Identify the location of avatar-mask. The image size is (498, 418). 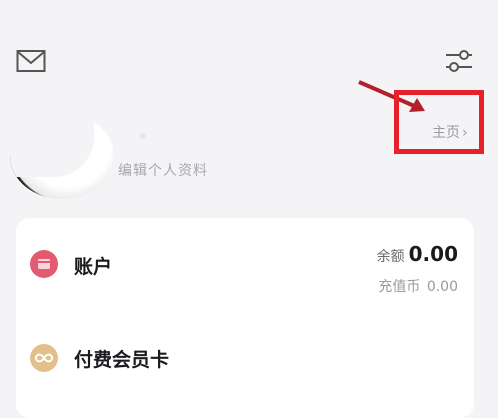
(52, 145).